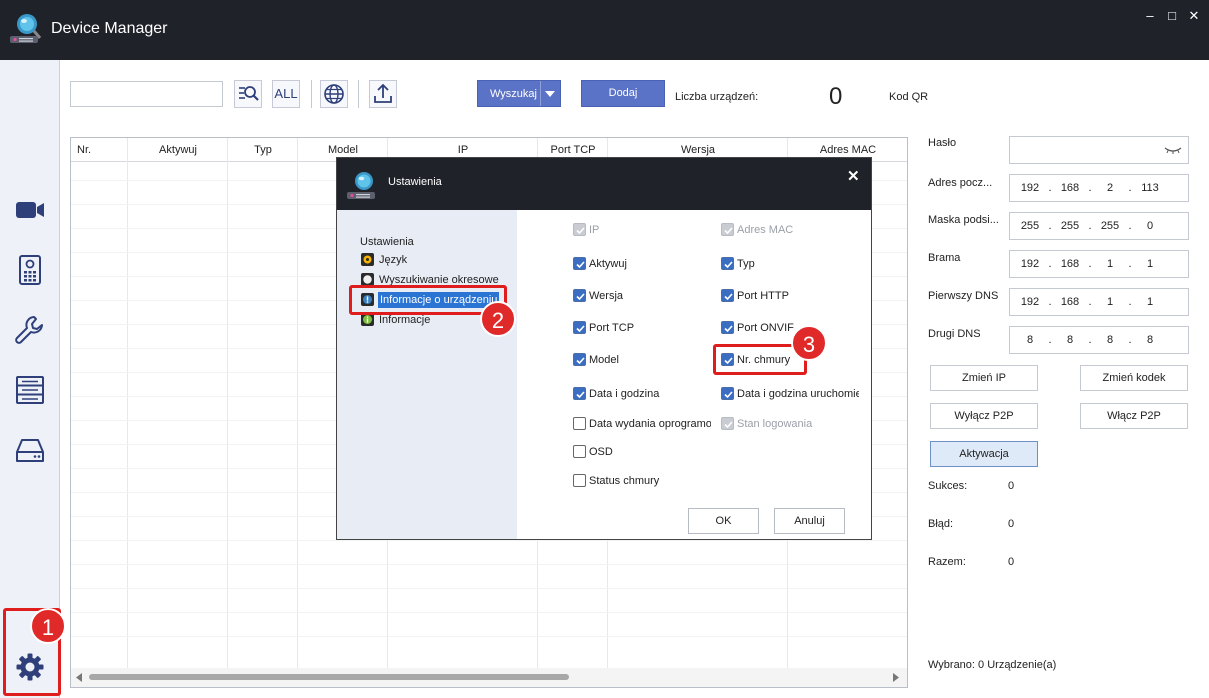 This screenshot has height=698, width=1209. I want to click on checkbox-label: OSD, so click(601, 452).